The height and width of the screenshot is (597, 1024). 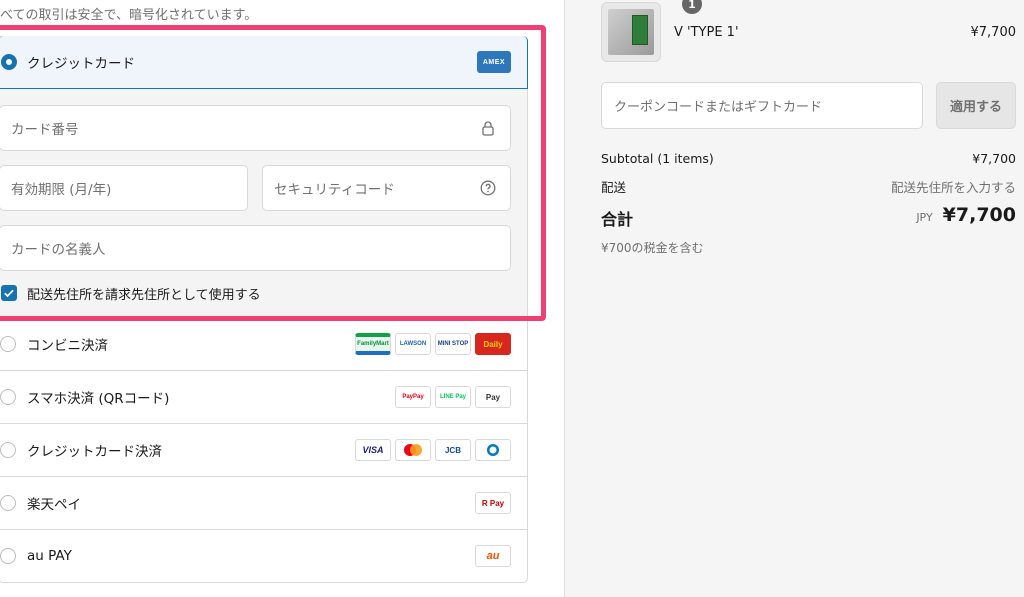 I want to click on method-au-pay: au PAY au, so click(x=263, y=555).